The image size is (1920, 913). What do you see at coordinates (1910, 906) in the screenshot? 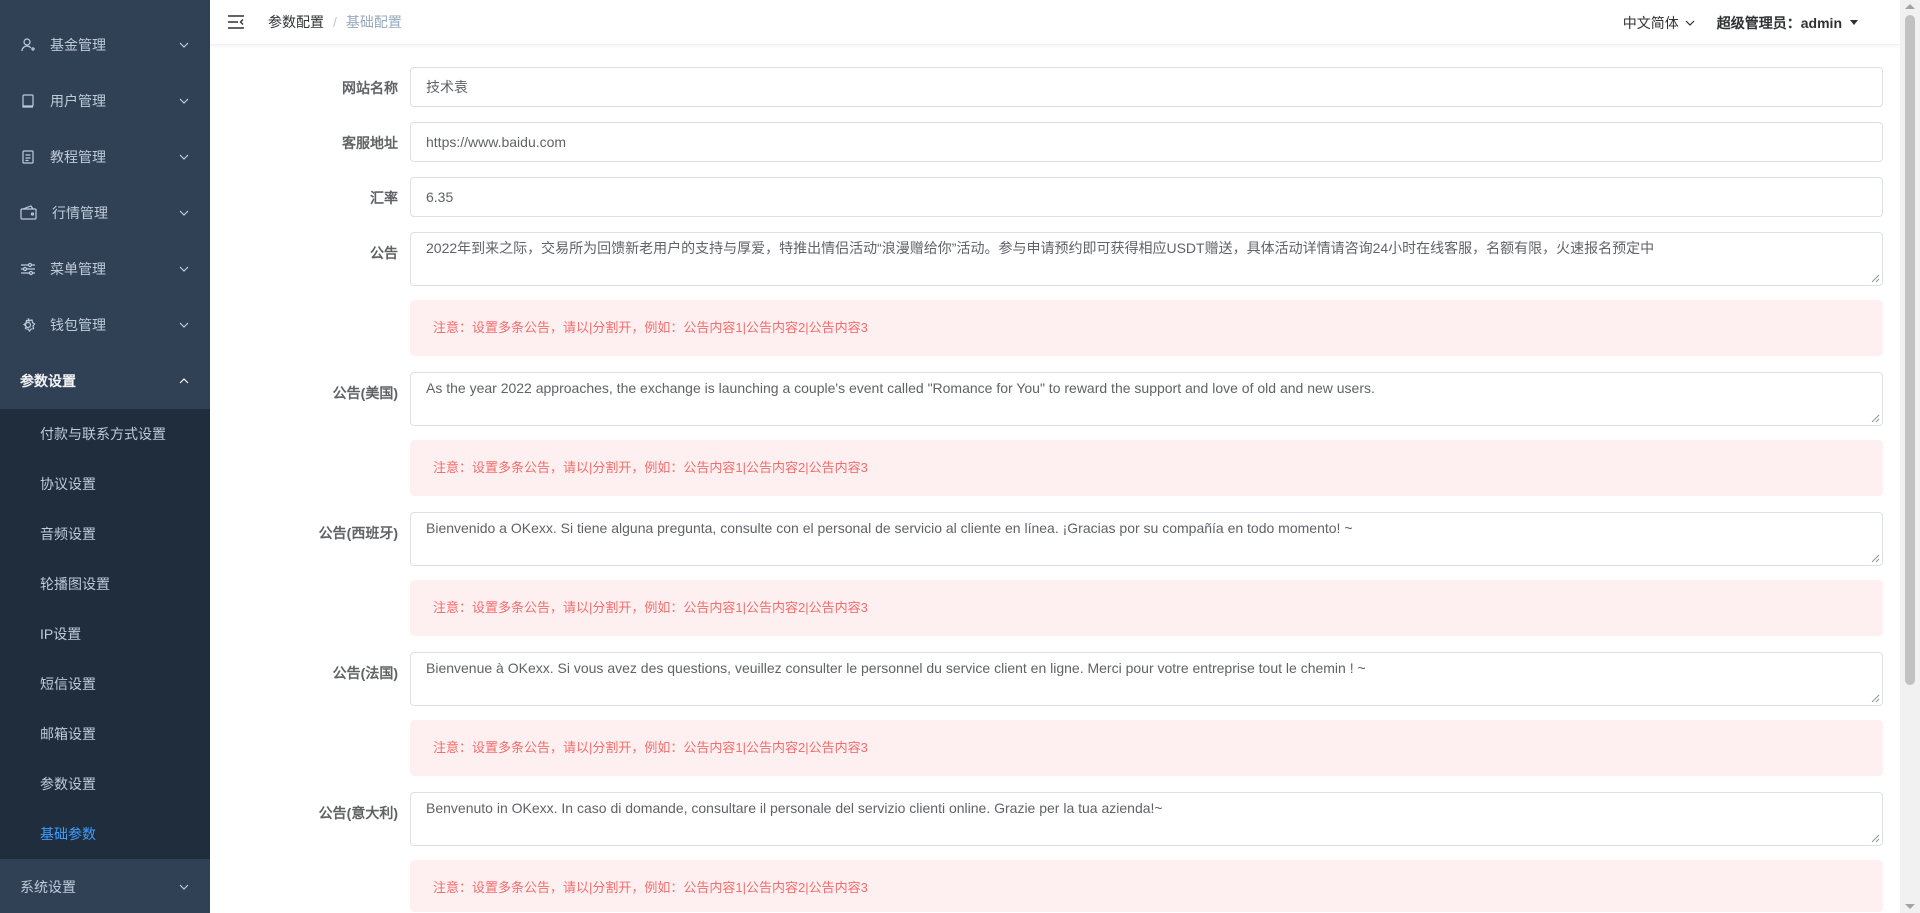
I see `scroll-down-arrow-icon` at bounding box center [1910, 906].